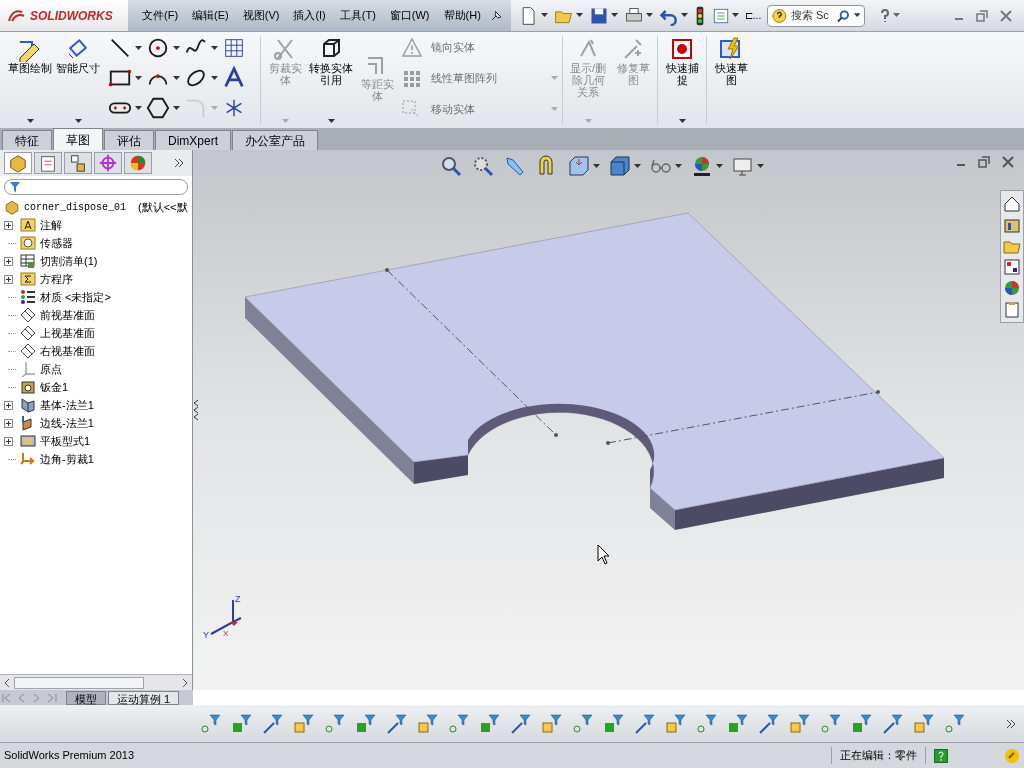 The image size is (1024, 768). Describe the element at coordinates (51, 225) in the screenshot. I see `feature-tree-item: 注解` at that location.